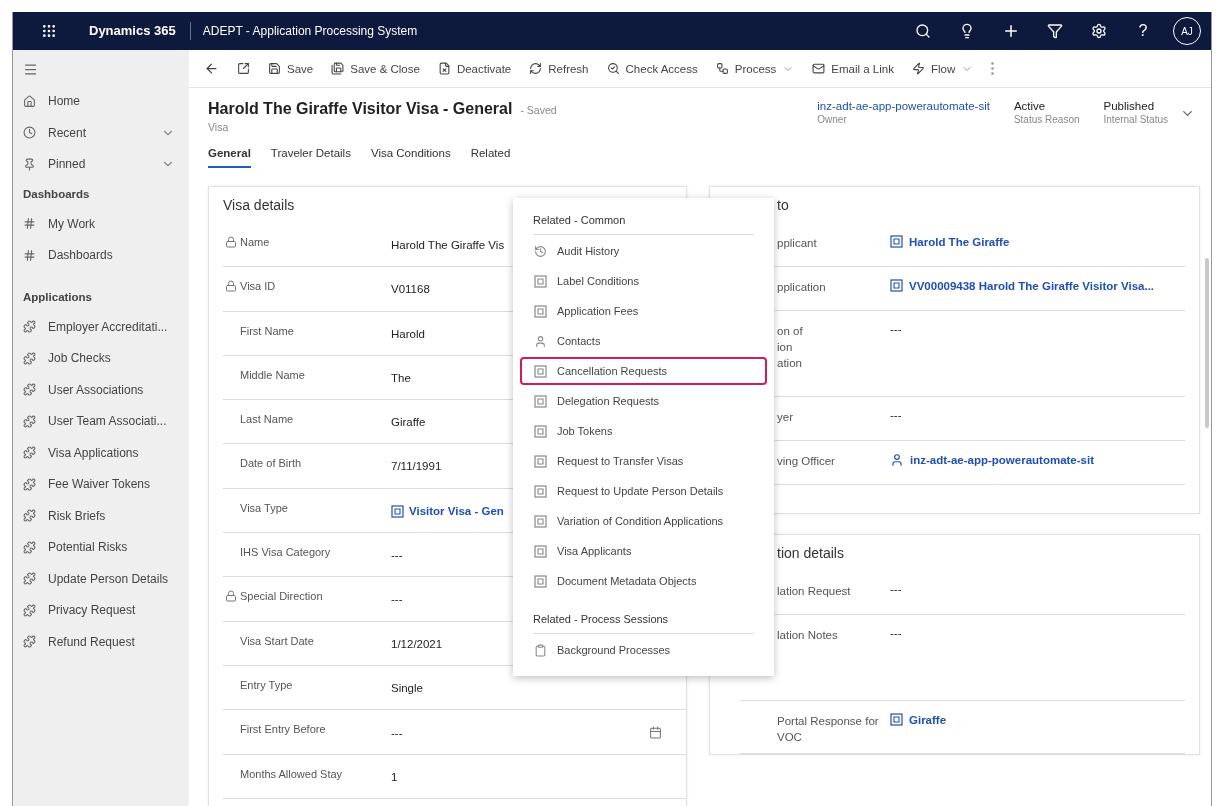 Image resolution: width=1219 pixels, height=806 pixels. What do you see at coordinates (643, 311) in the screenshot?
I see `menu-item: Application Fees` at bounding box center [643, 311].